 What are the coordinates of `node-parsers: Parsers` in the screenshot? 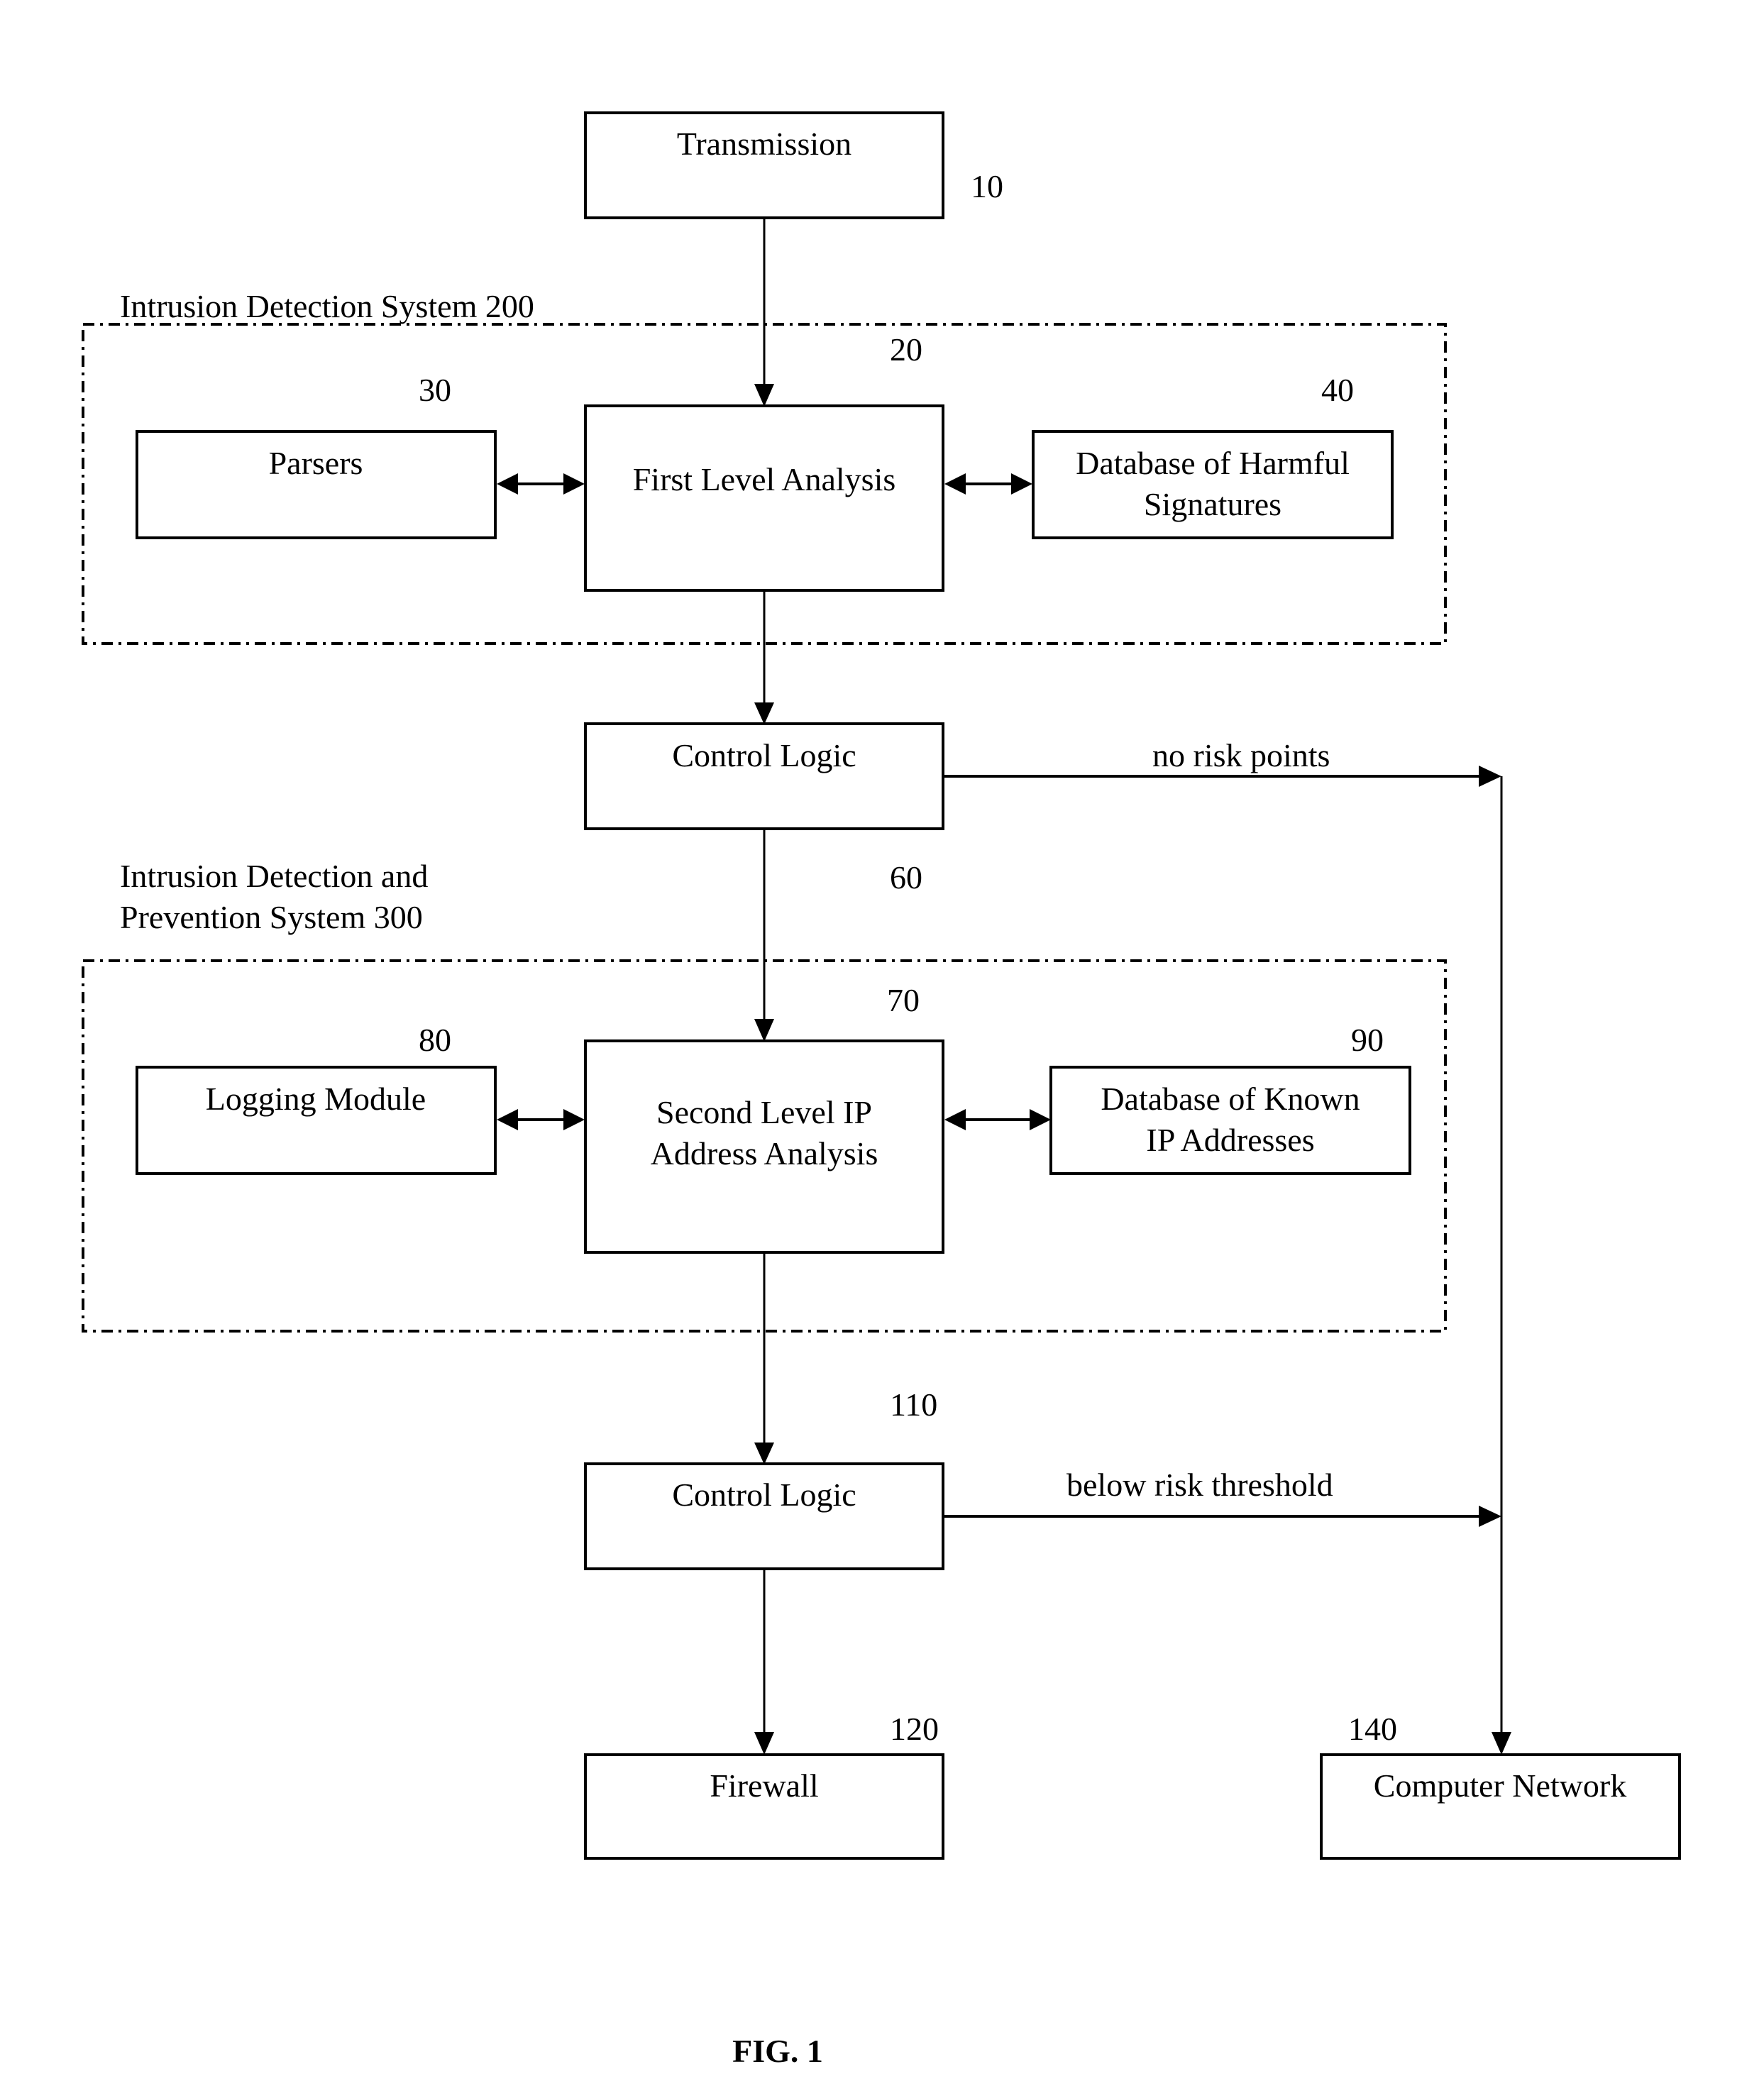 It's located at (316, 484).